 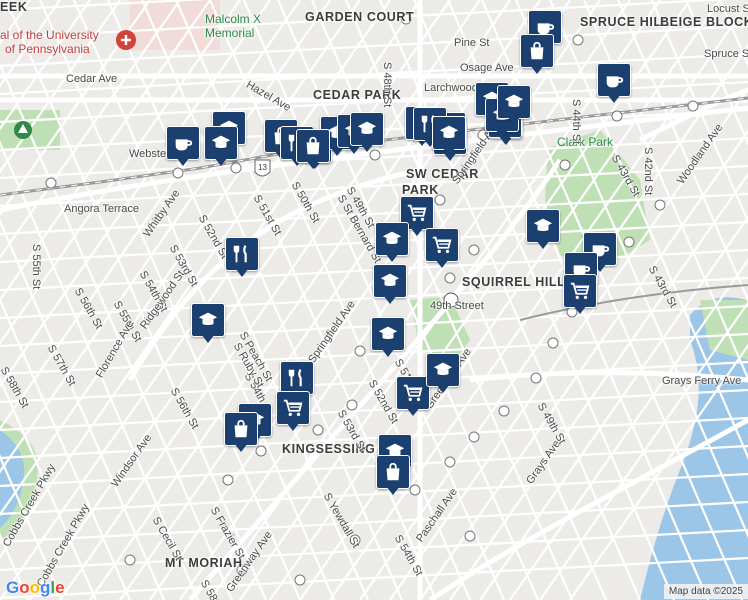 What do you see at coordinates (49, 35) in the screenshot?
I see `area-label-hospital-1: al of the University` at bounding box center [49, 35].